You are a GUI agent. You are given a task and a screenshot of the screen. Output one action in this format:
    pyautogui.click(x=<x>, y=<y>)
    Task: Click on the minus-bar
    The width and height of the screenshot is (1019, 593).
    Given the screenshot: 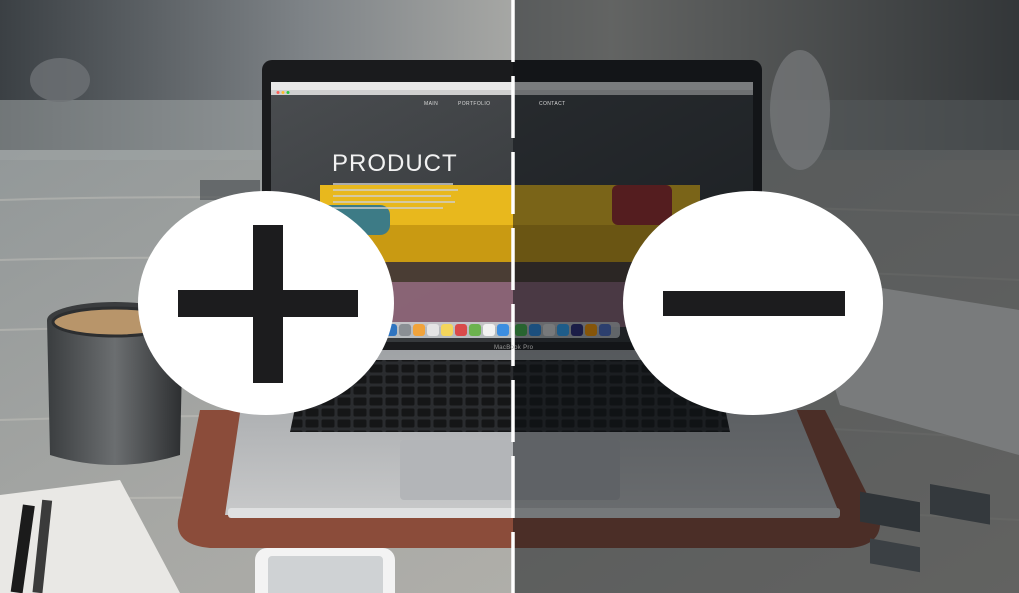 What is the action you would take?
    pyautogui.click(x=754, y=303)
    